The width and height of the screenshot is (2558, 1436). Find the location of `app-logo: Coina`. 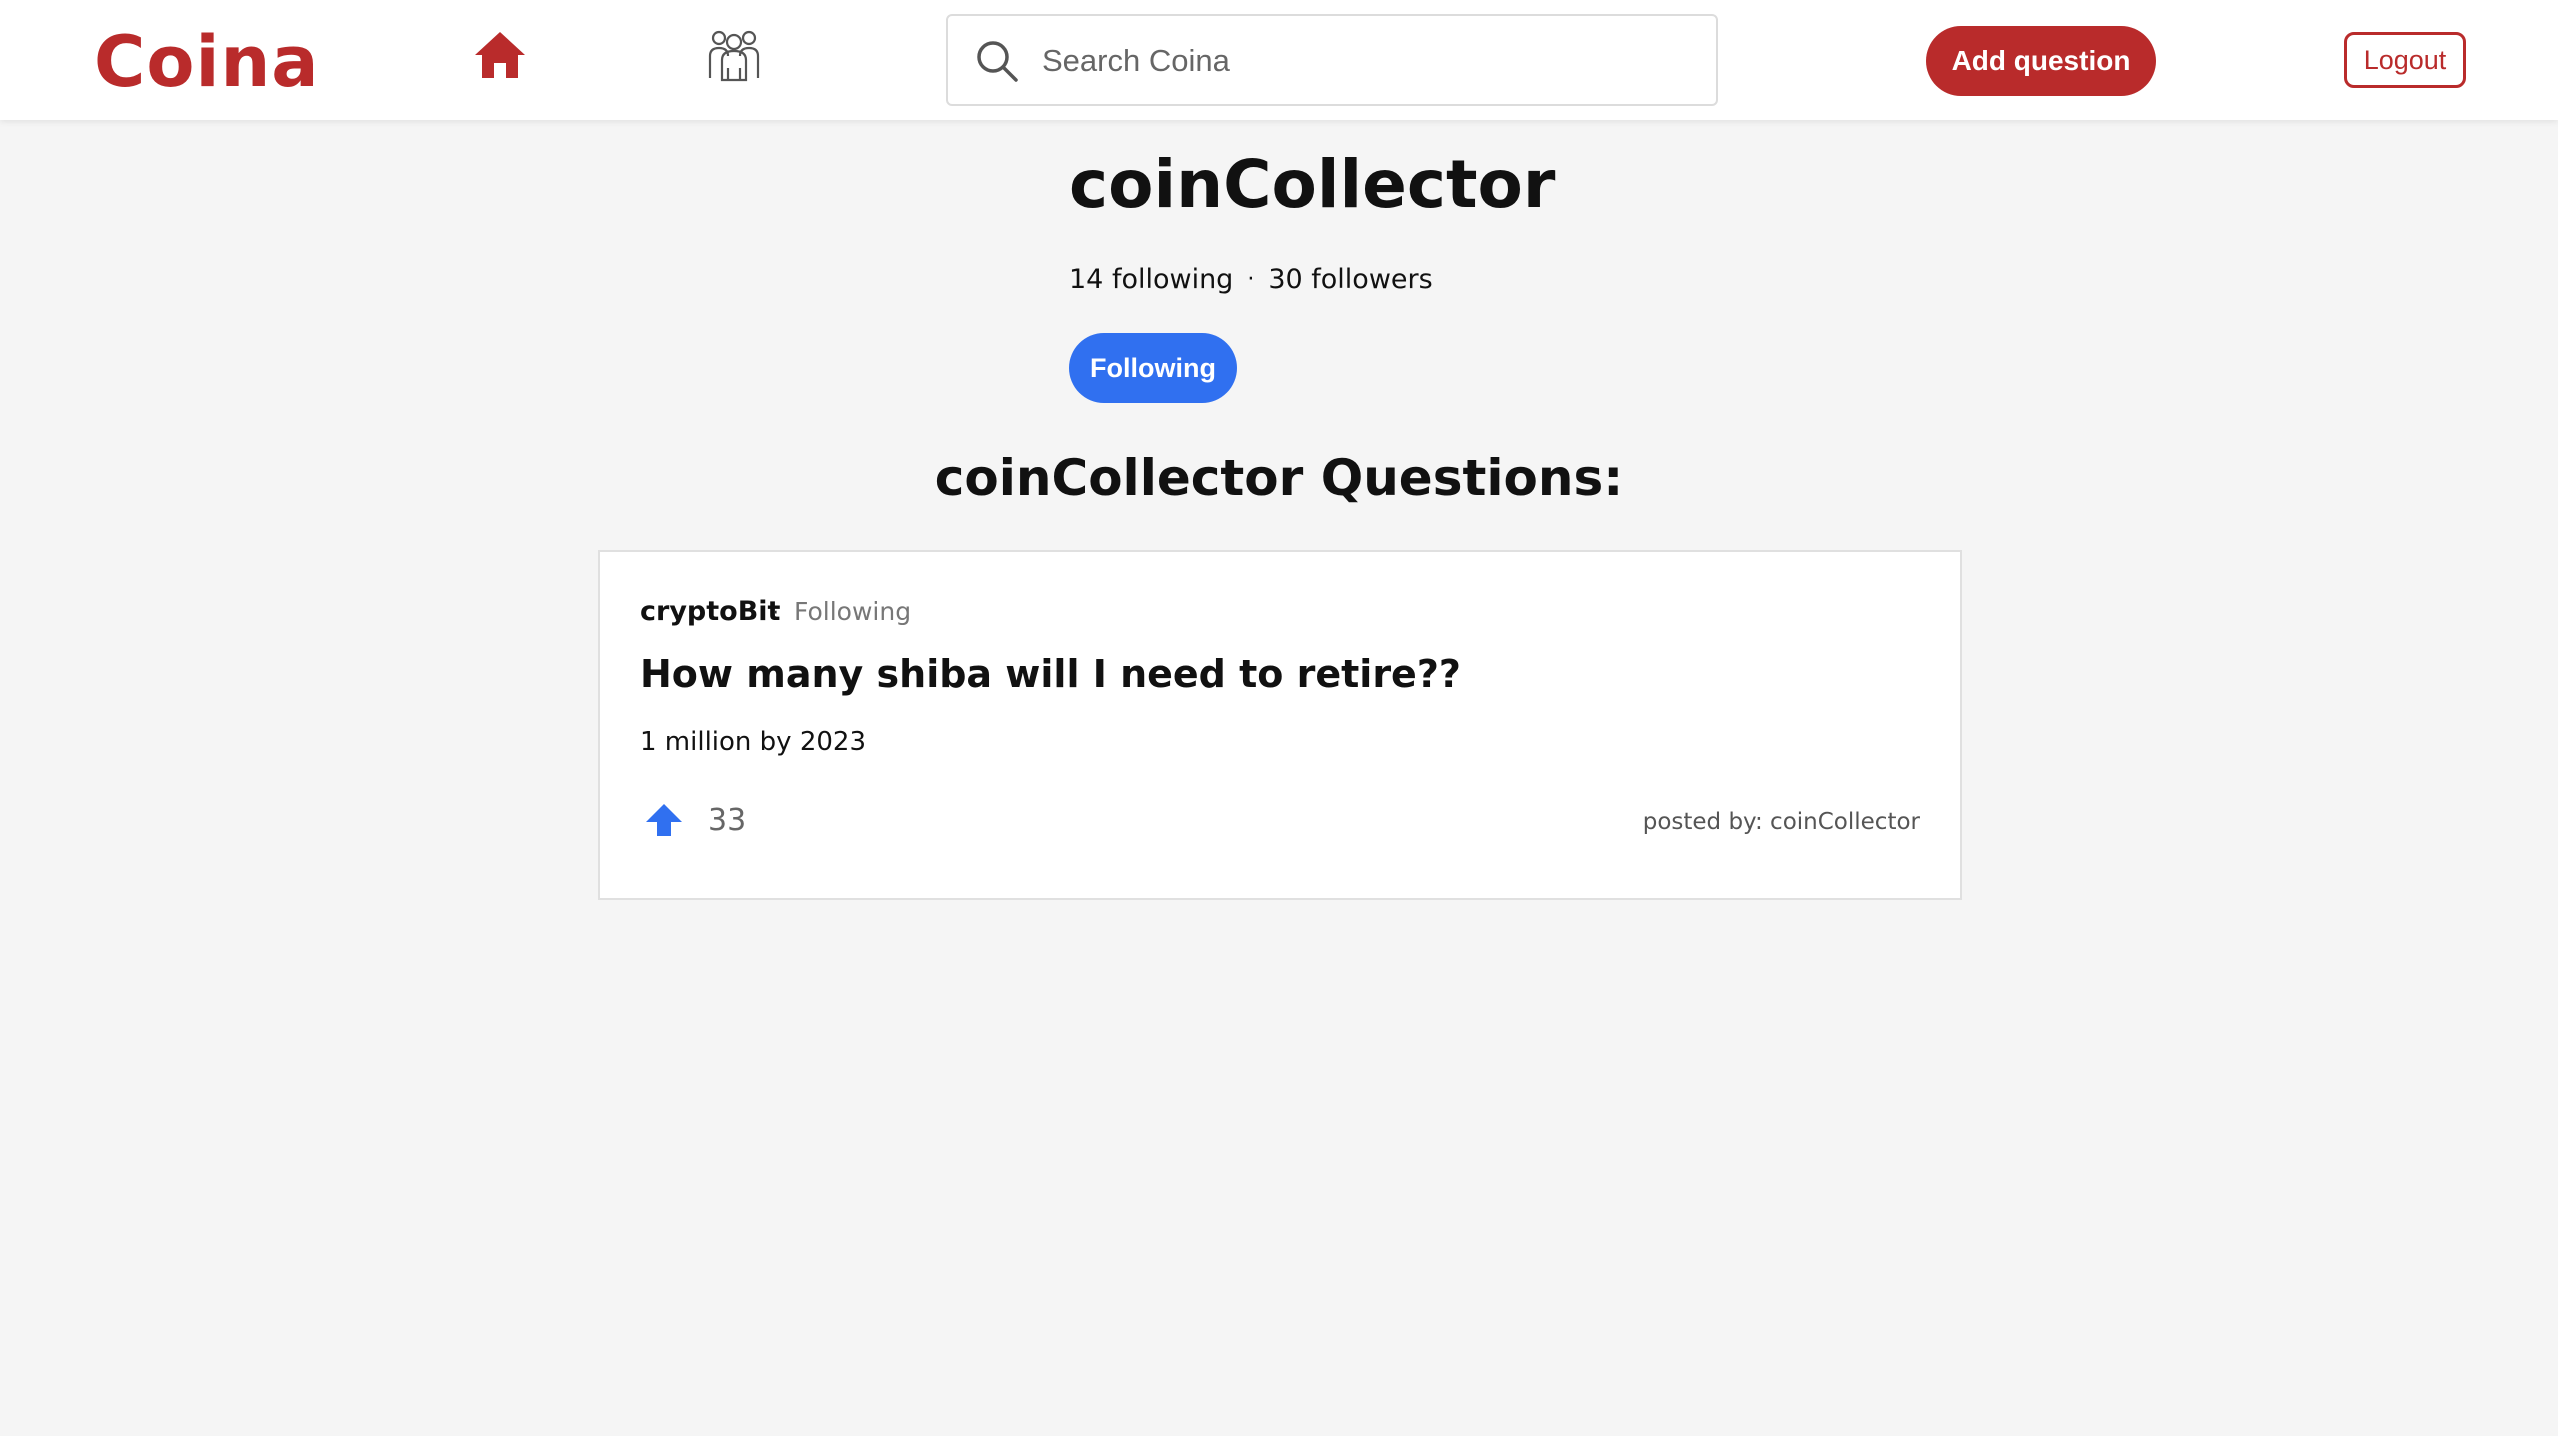

app-logo: Coina is located at coordinates (207, 62).